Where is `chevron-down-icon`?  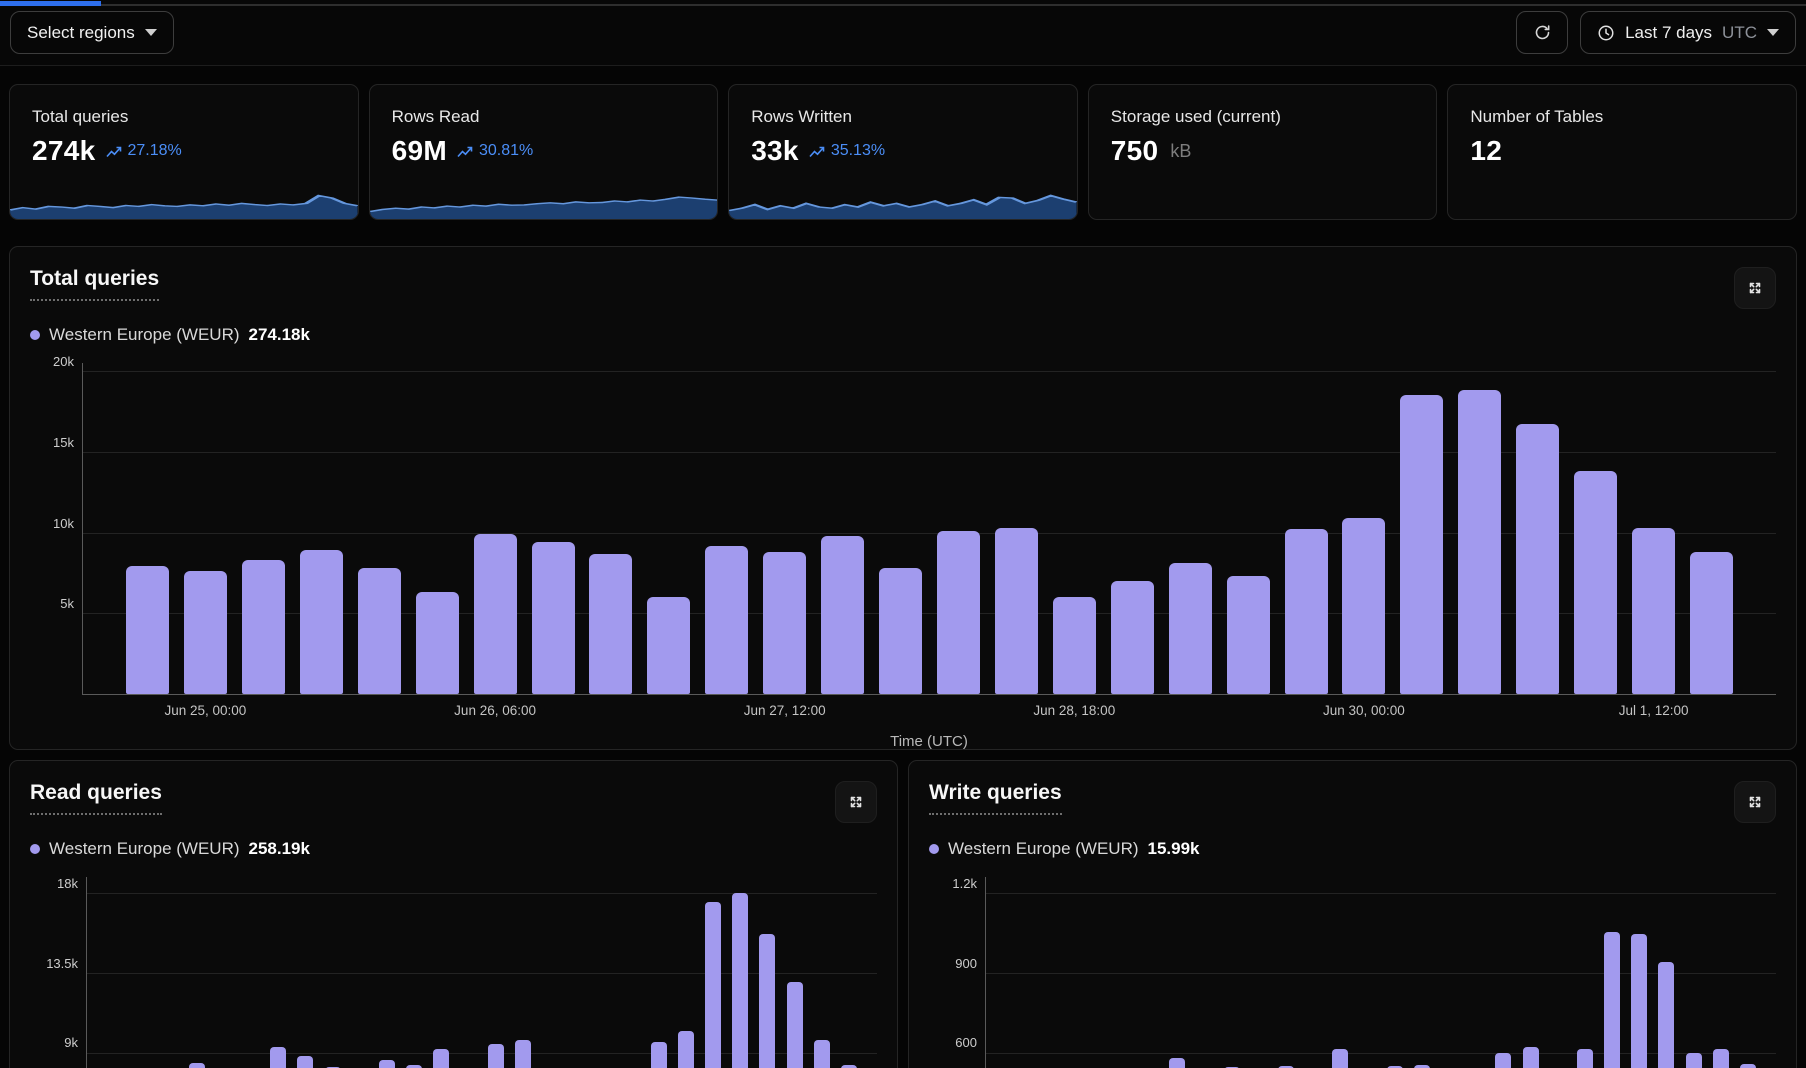 chevron-down-icon is located at coordinates (1773, 32).